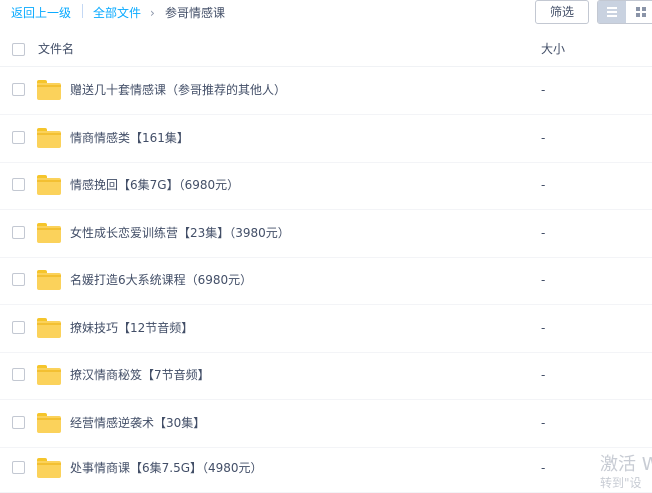 The width and height of the screenshot is (652, 493). I want to click on column-header-size: 大小, so click(553, 49).